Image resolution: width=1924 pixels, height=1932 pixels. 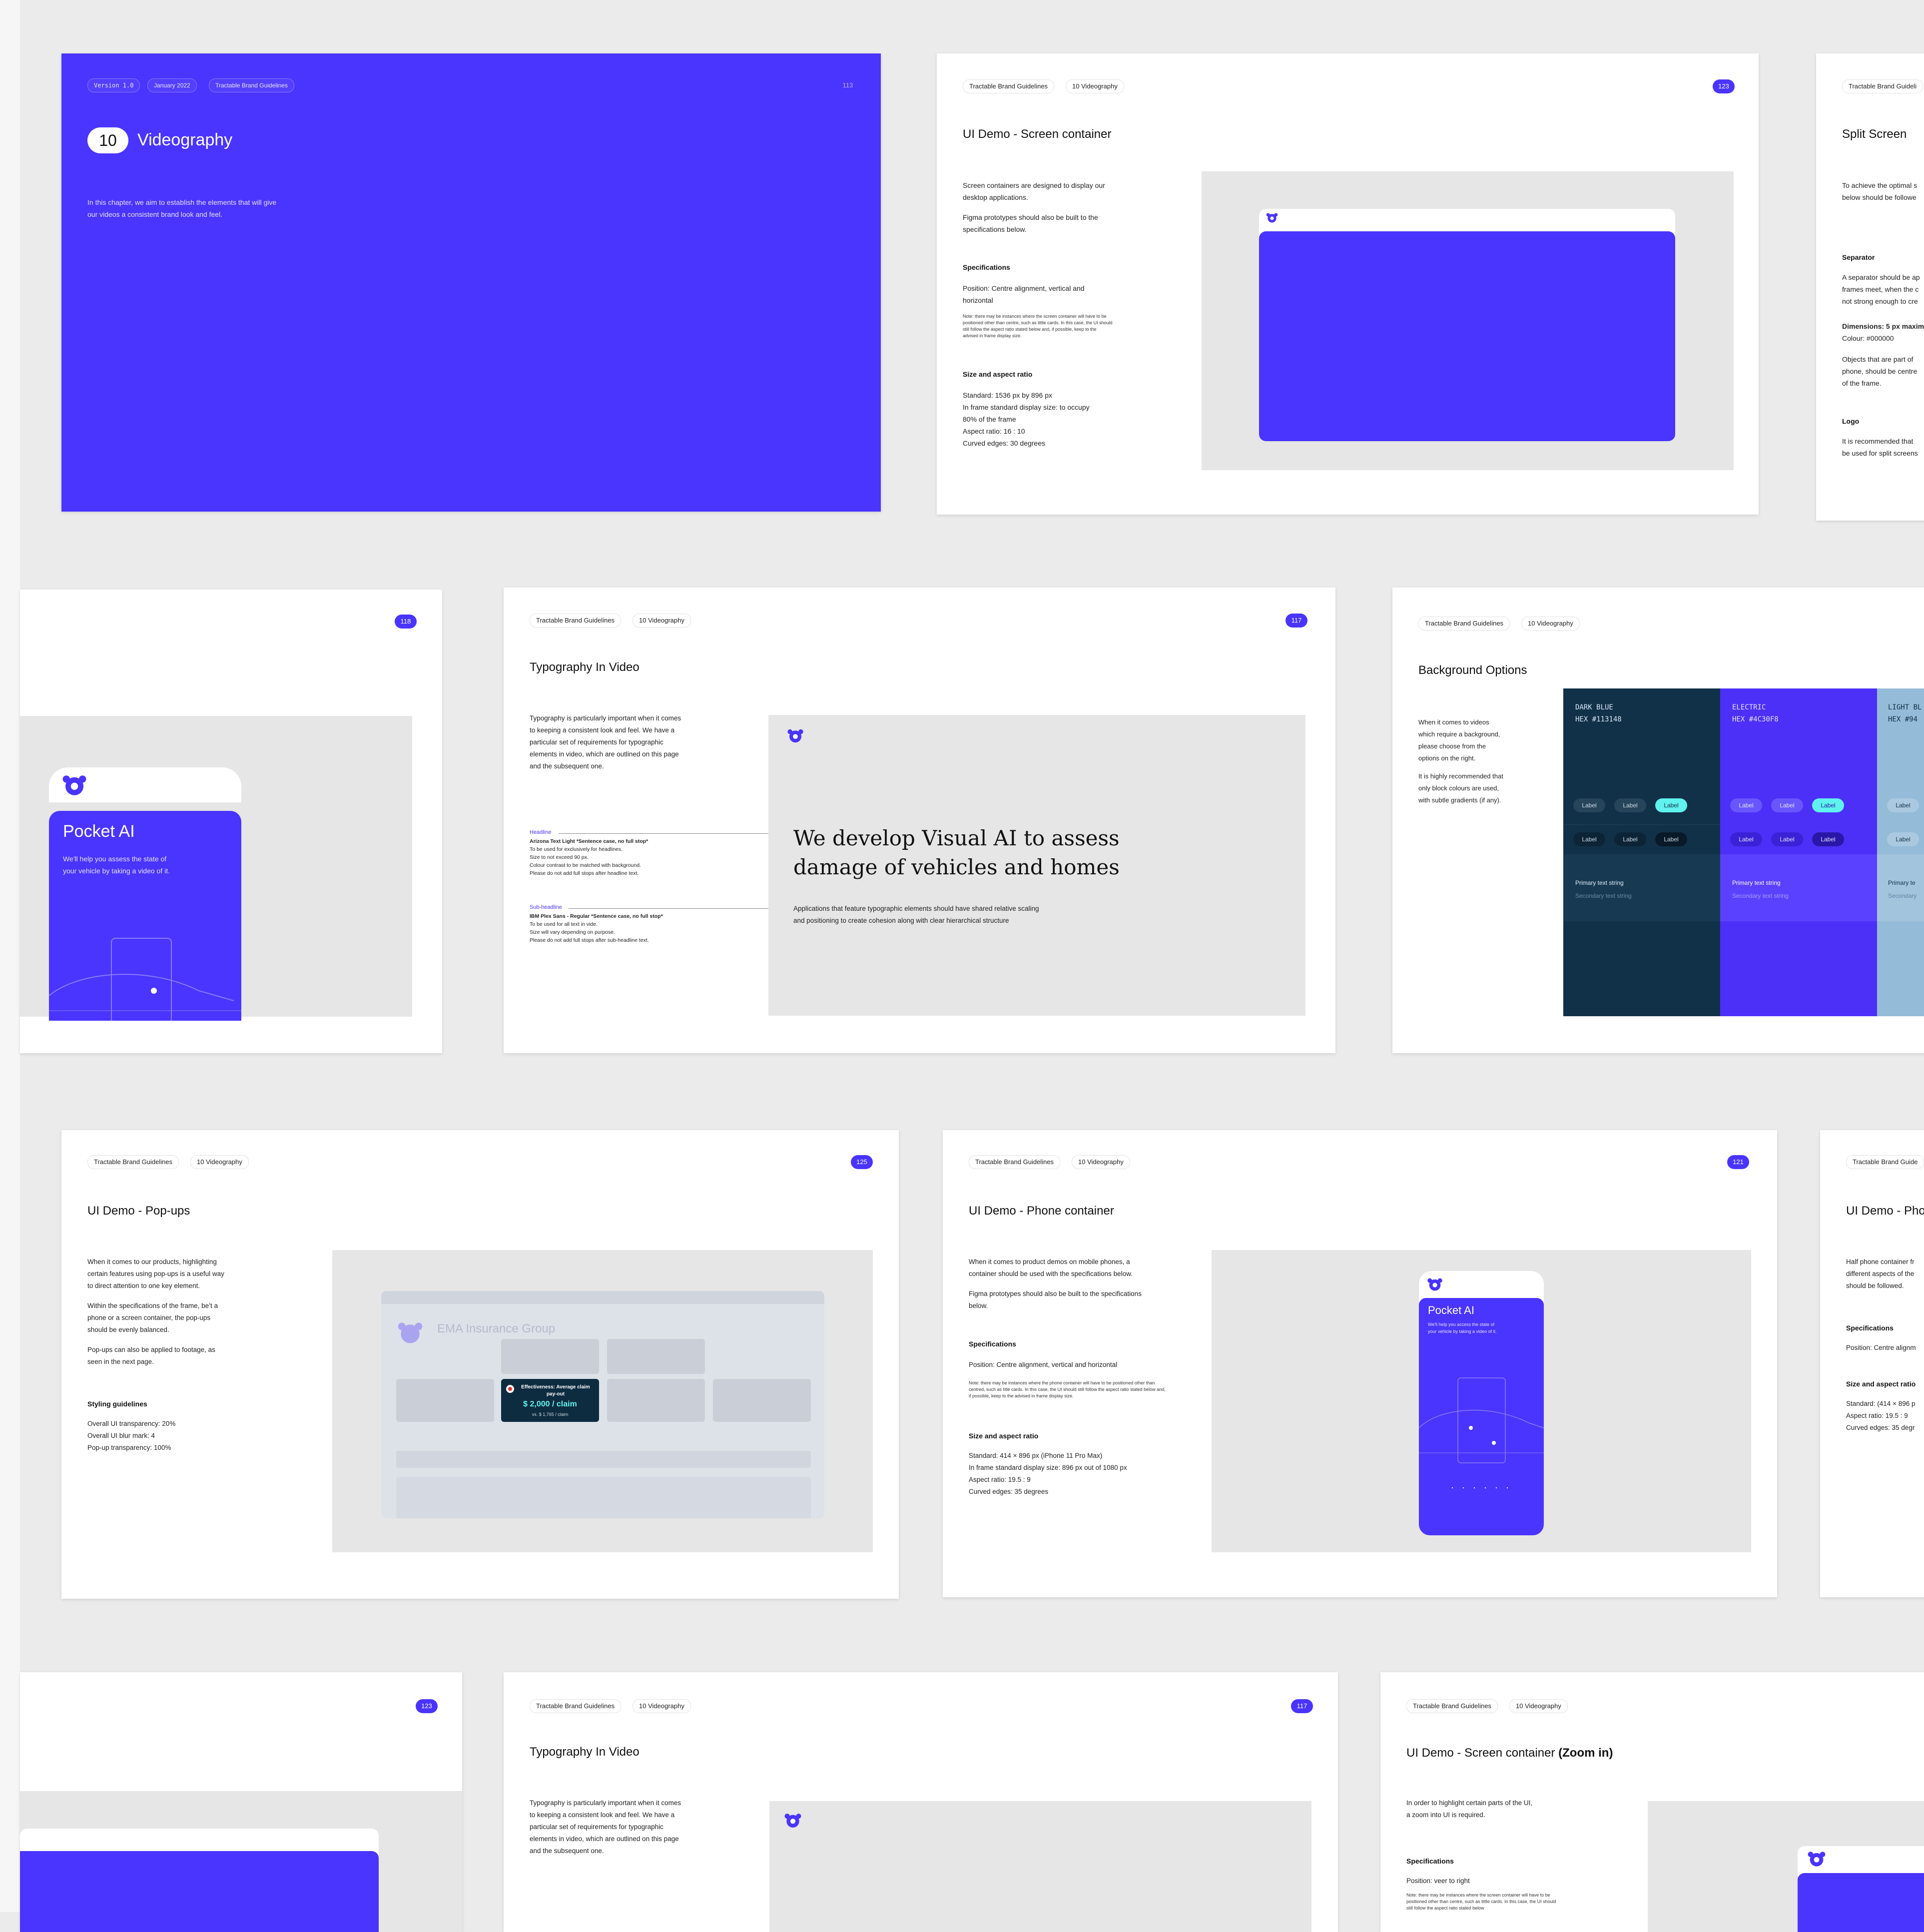 I want to click on text-line: below., so click(x=978, y=1305).